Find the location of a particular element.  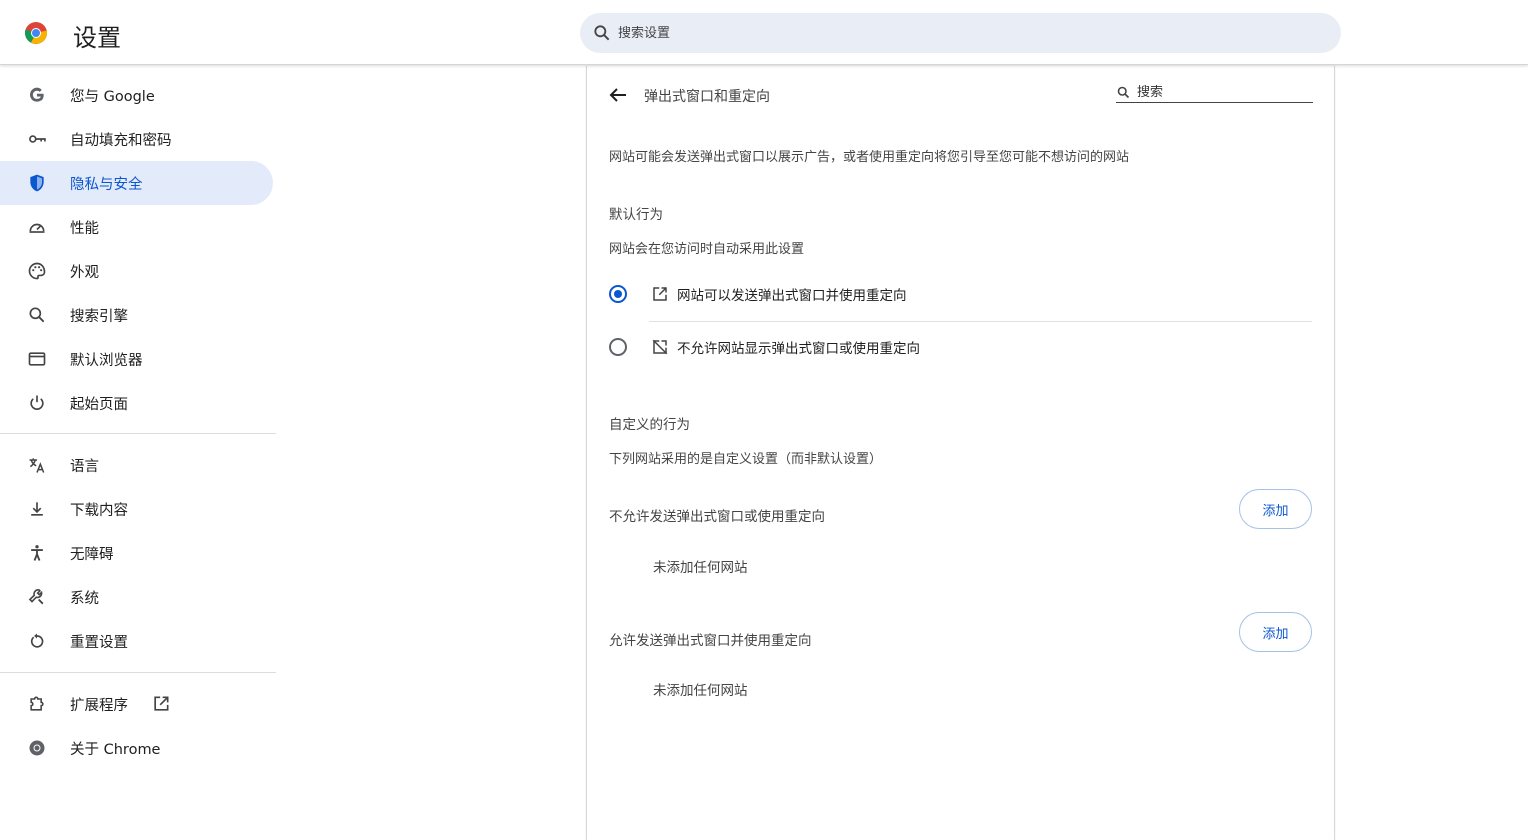

palette-icon is located at coordinates (37, 271).